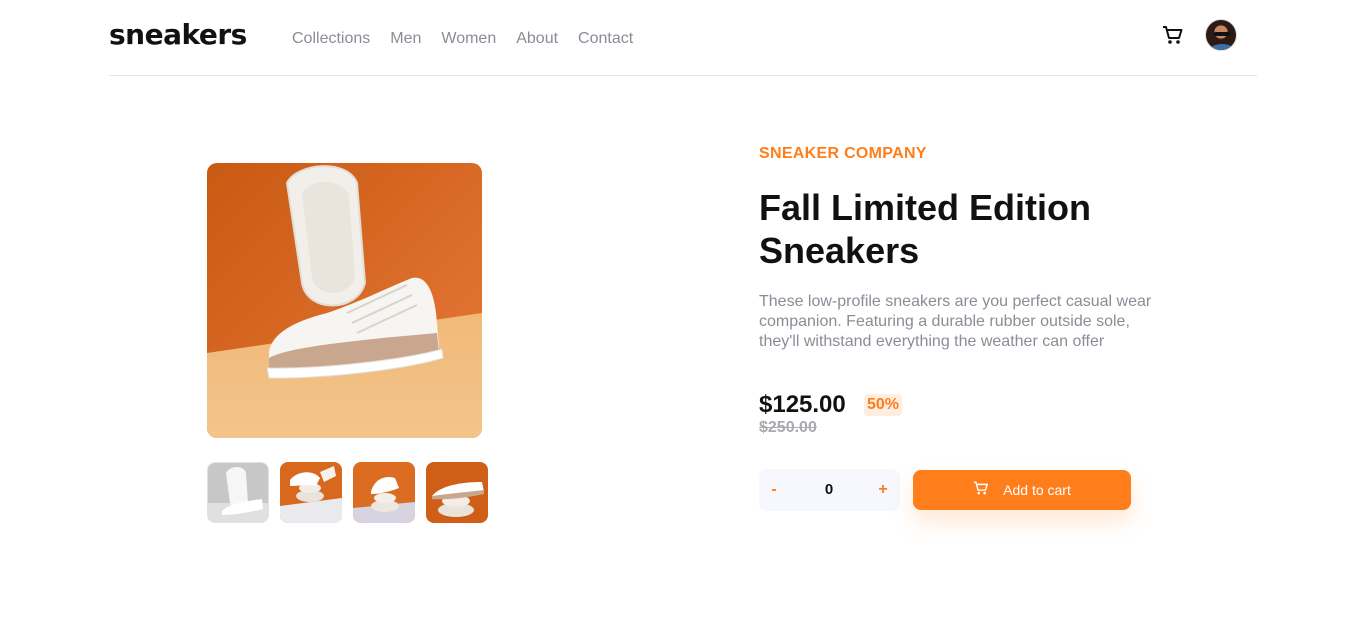 The image size is (1366, 621). What do you see at coordinates (1222, 47) in the screenshot?
I see `avatar-shirt` at bounding box center [1222, 47].